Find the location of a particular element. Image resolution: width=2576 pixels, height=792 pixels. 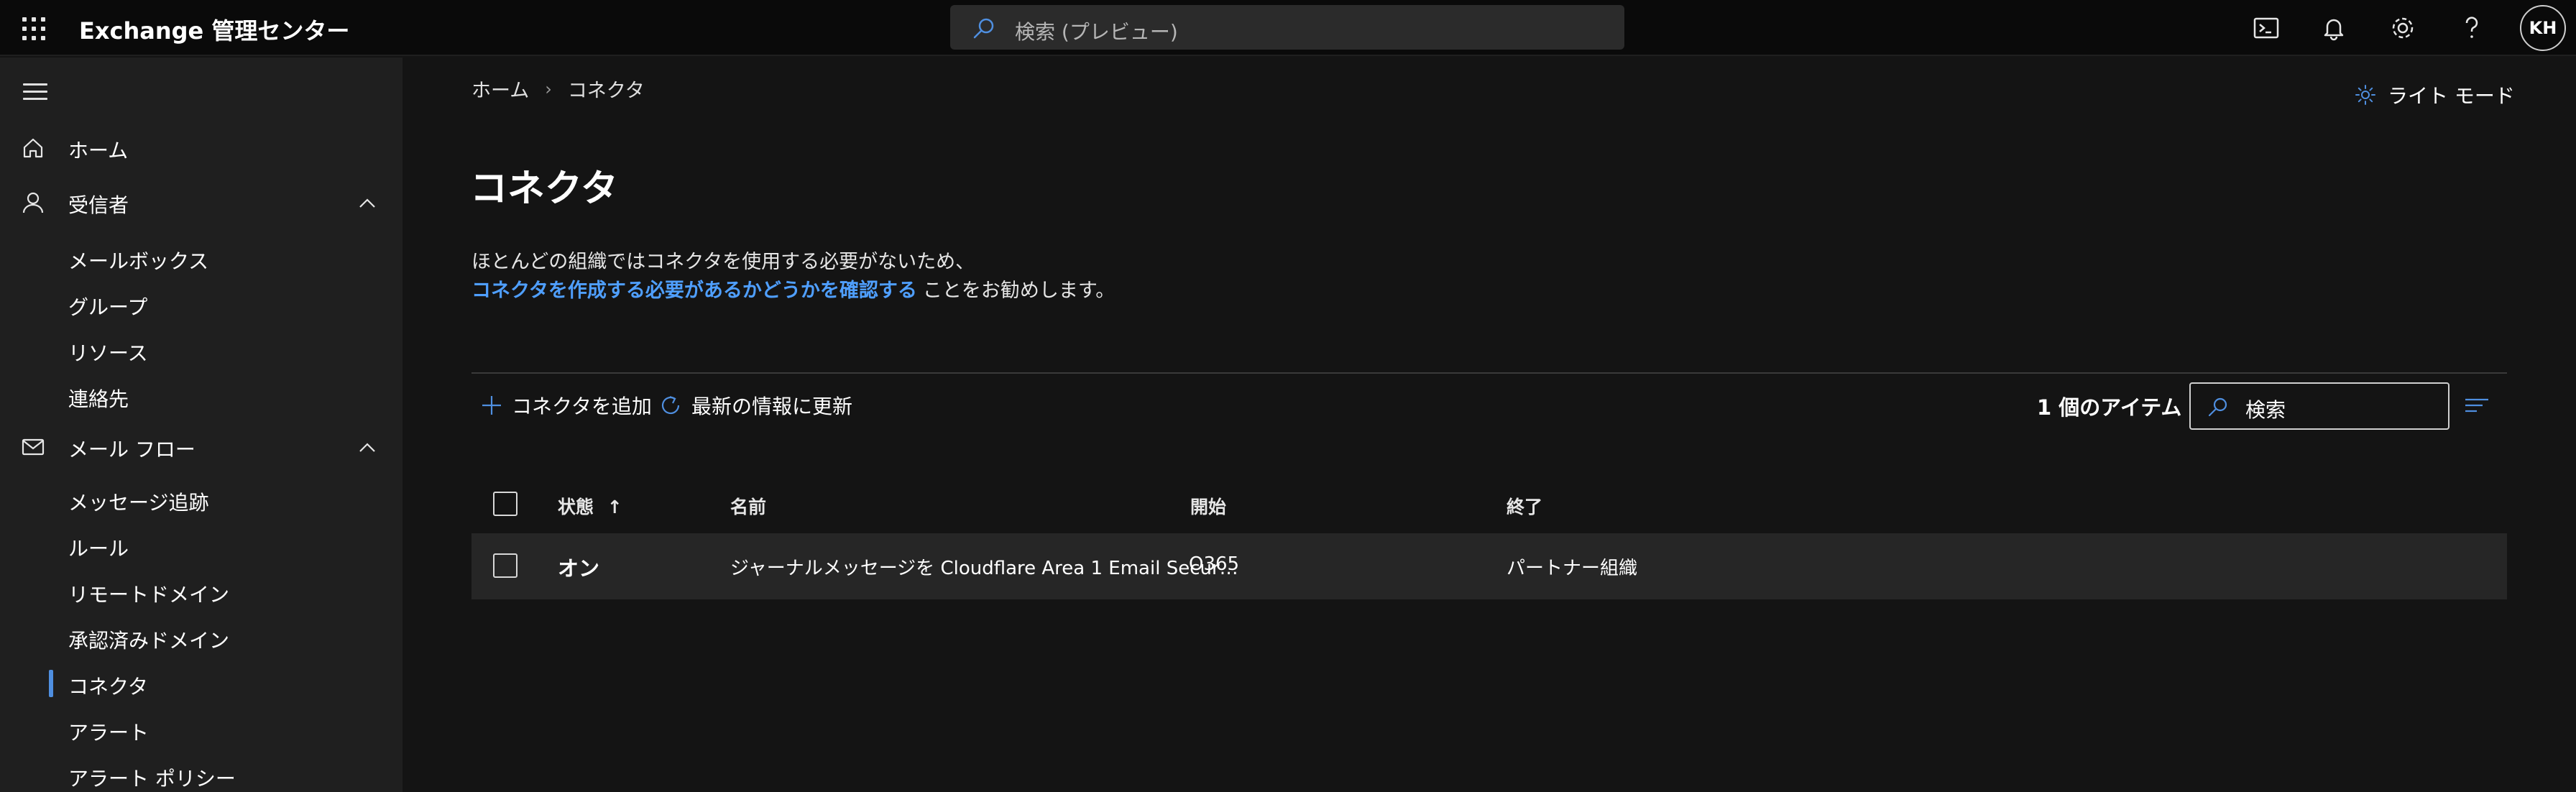

column-header-status: 状態 ↑ is located at coordinates (590, 506).